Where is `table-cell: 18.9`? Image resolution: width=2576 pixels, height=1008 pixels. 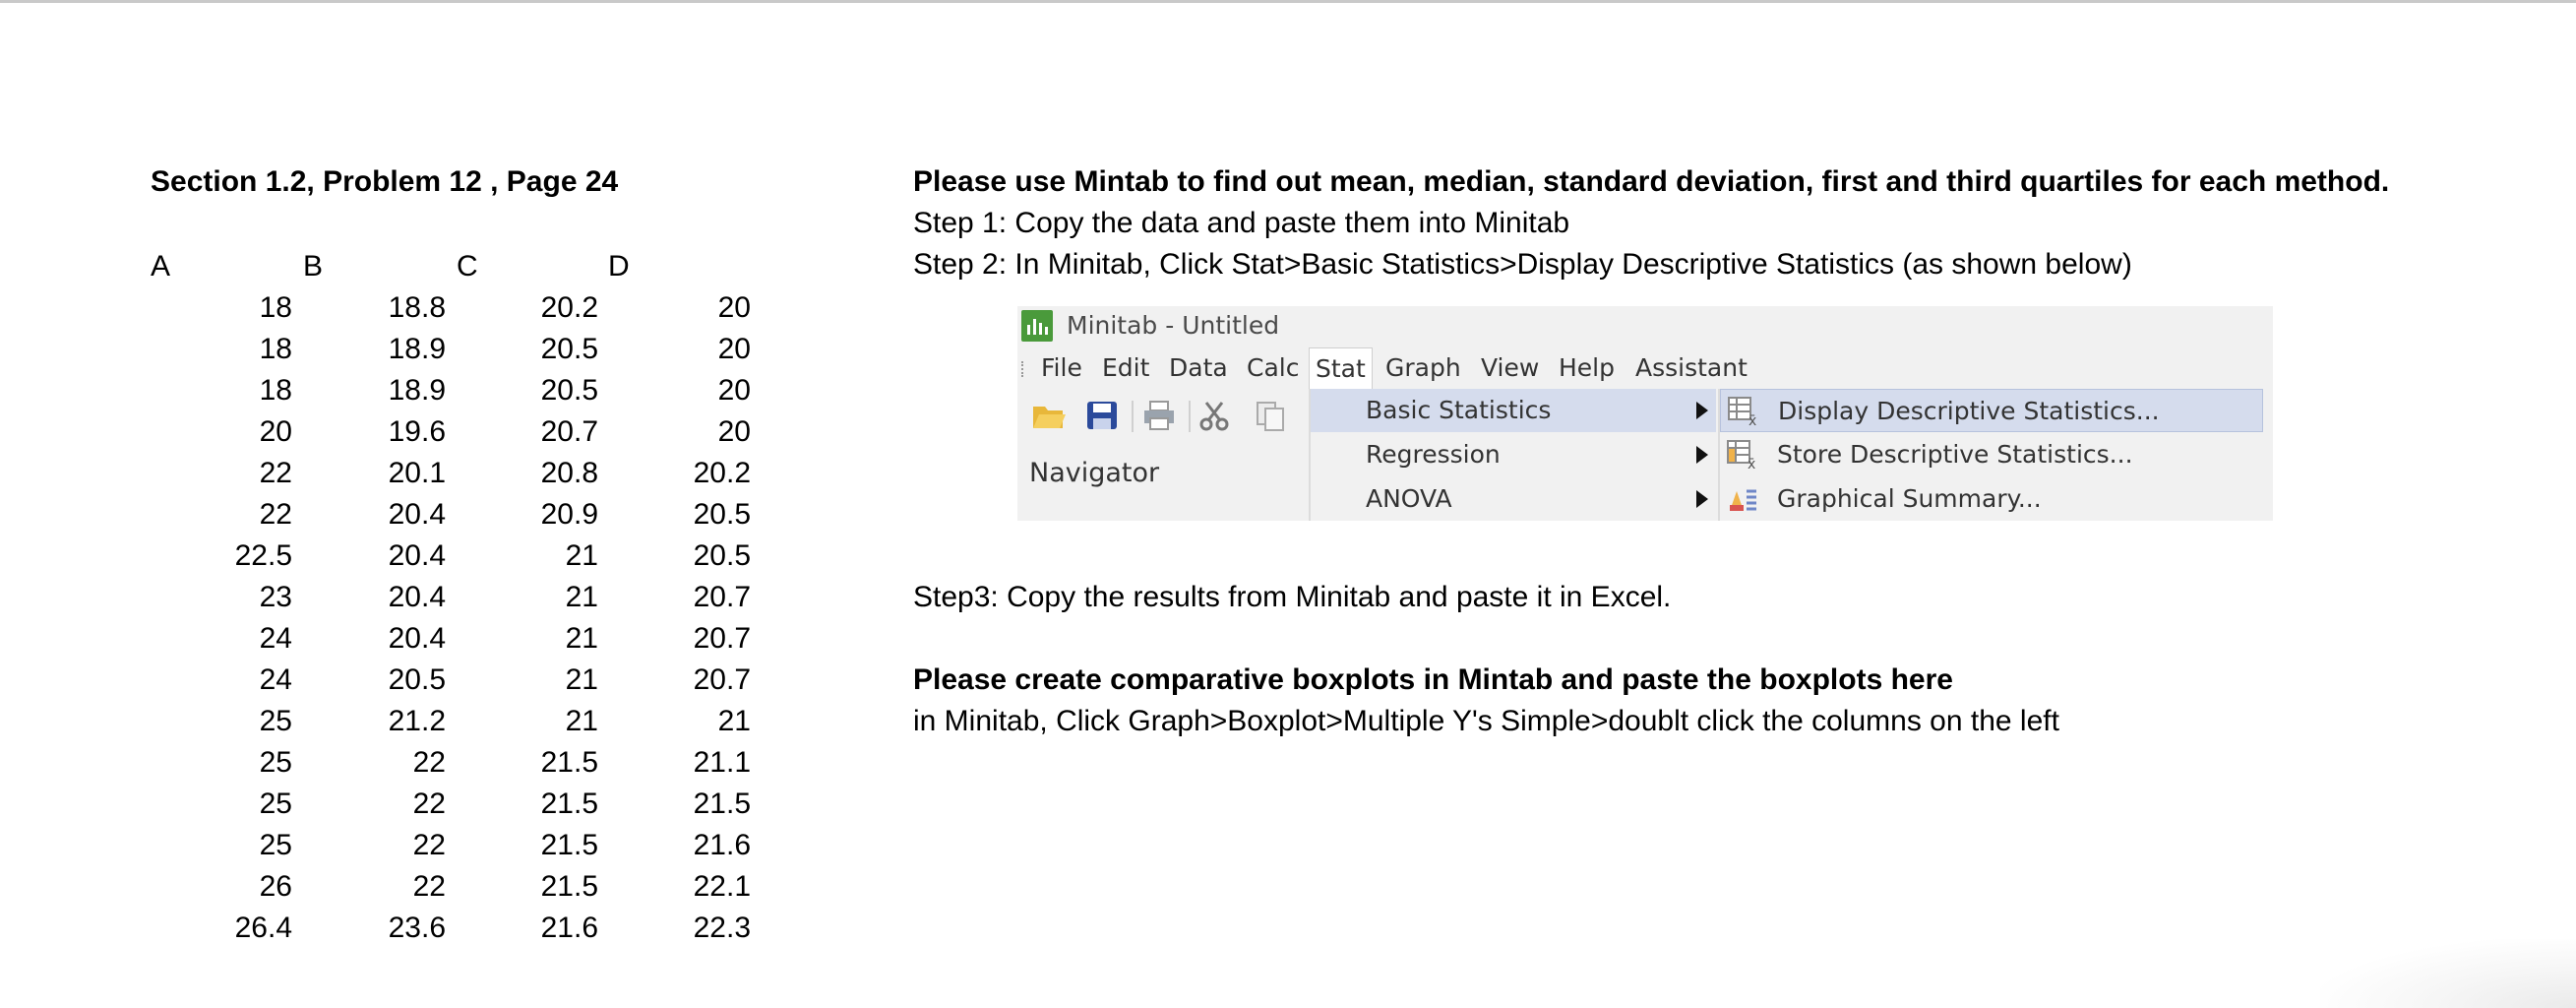
table-cell: 18.9 is located at coordinates (417, 390).